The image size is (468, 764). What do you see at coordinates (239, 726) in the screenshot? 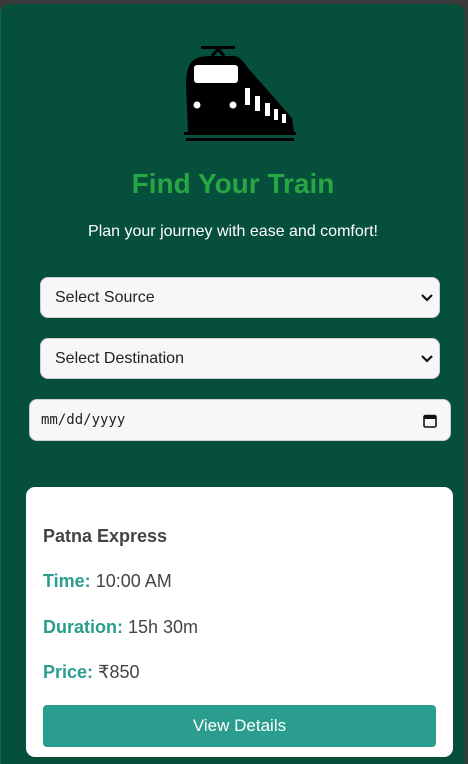
I see `view-details-button: View Details` at bounding box center [239, 726].